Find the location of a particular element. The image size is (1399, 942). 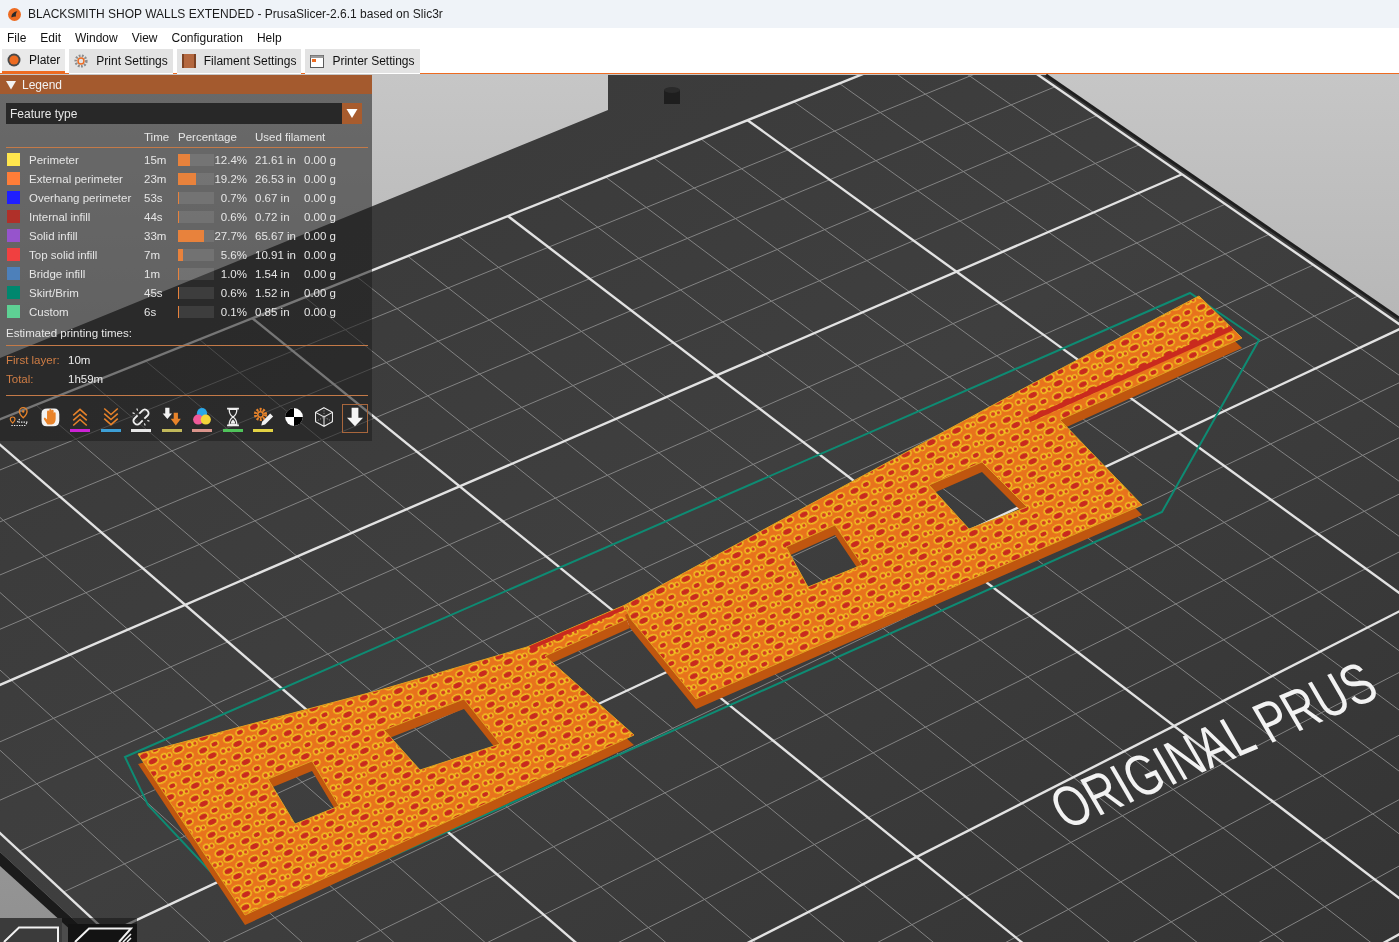

filament-length: 26.53 in is located at coordinates (275, 178).